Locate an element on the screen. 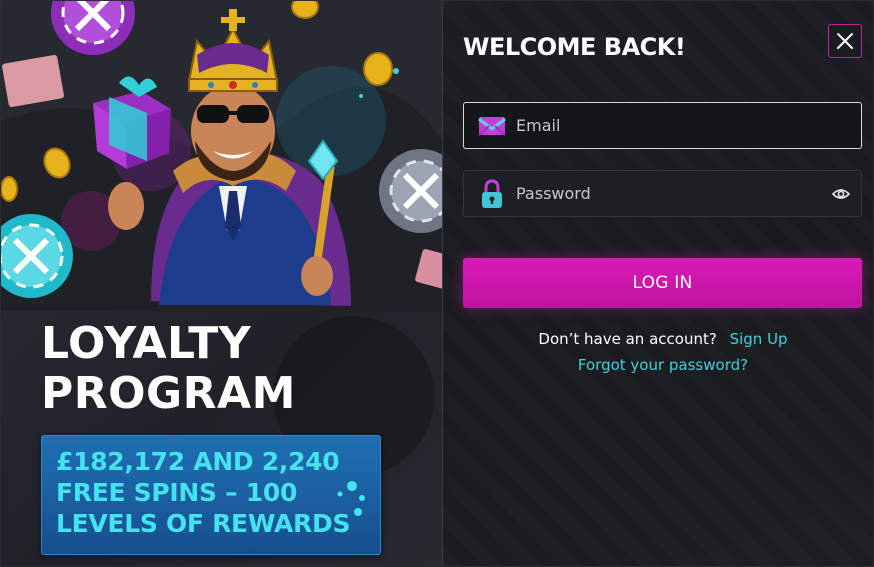 The image size is (874, 567). signup-prompt: Don’t have an account? Sign Up is located at coordinates (658, 339).